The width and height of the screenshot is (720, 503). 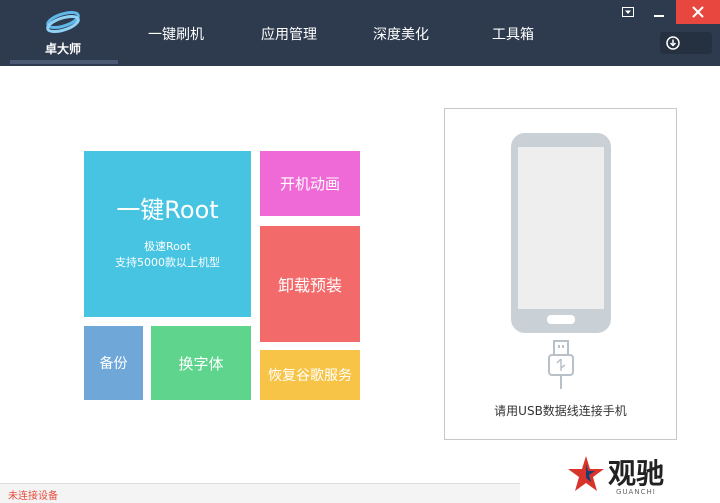 What do you see at coordinates (561, 364) in the screenshot?
I see `usb-cable-icon` at bounding box center [561, 364].